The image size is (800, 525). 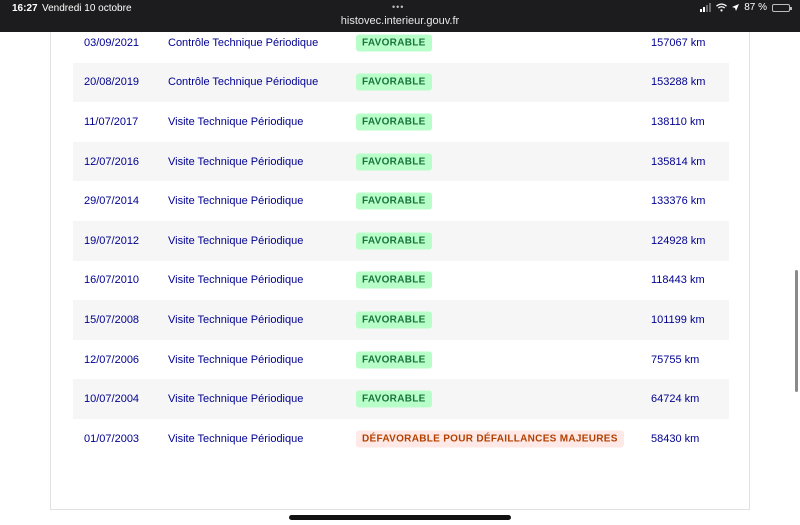 What do you see at coordinates (112, 280) in the screenshot?
I see `inspection-date: 16/07/2010` at bounding box center [112, 280].